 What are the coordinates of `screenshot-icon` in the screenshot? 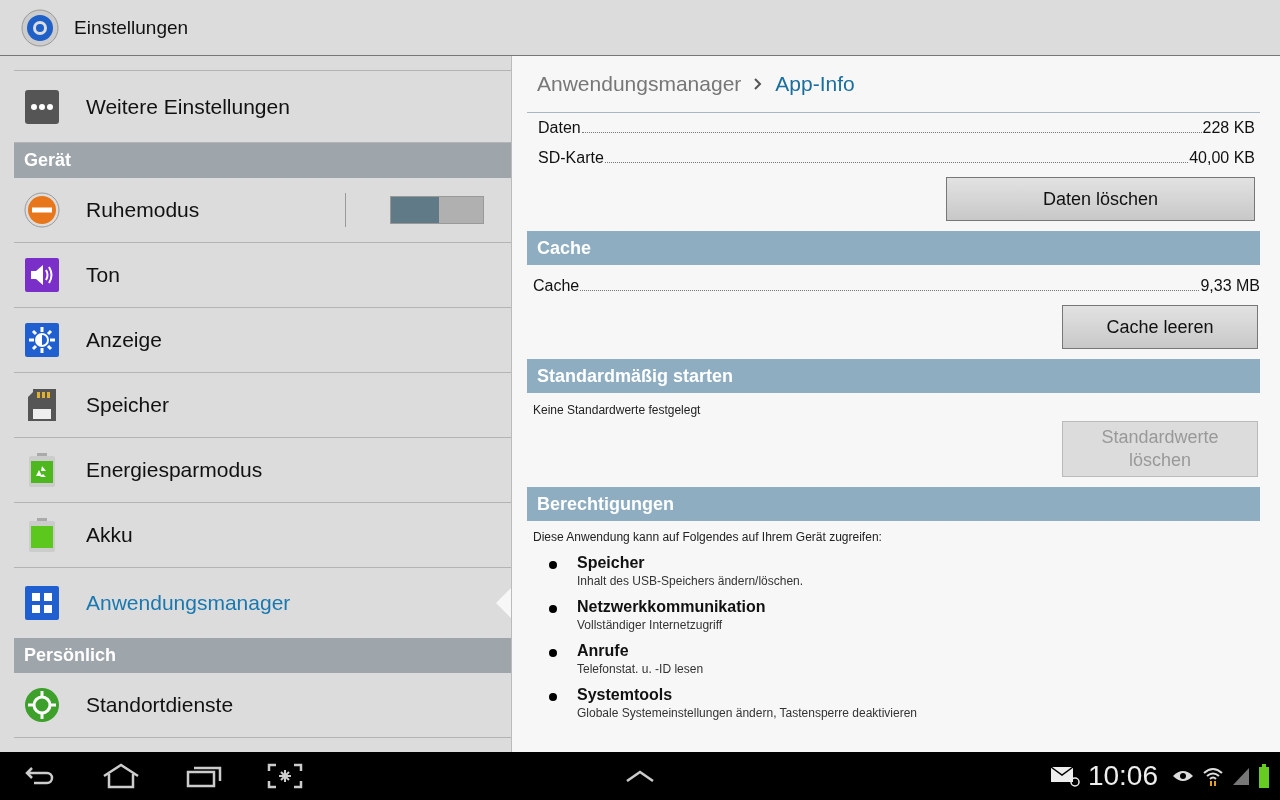 It's located at (285, 776).